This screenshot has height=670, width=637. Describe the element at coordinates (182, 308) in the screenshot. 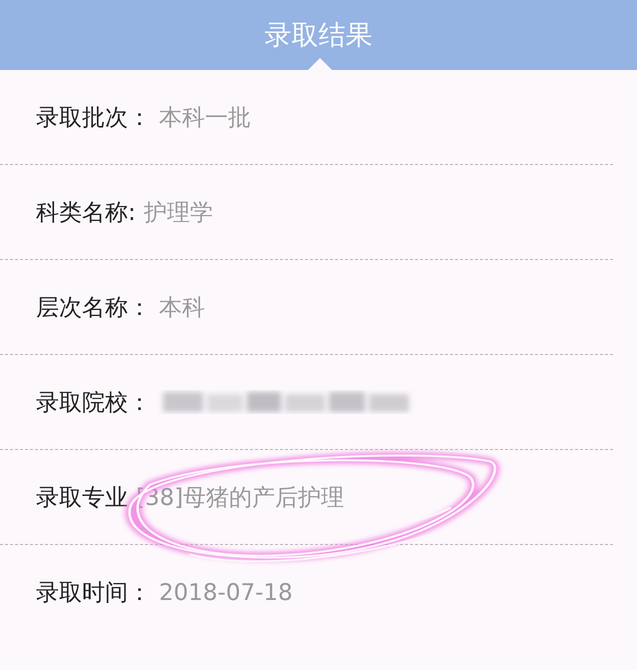

I see `field-value: 本科` at that location.